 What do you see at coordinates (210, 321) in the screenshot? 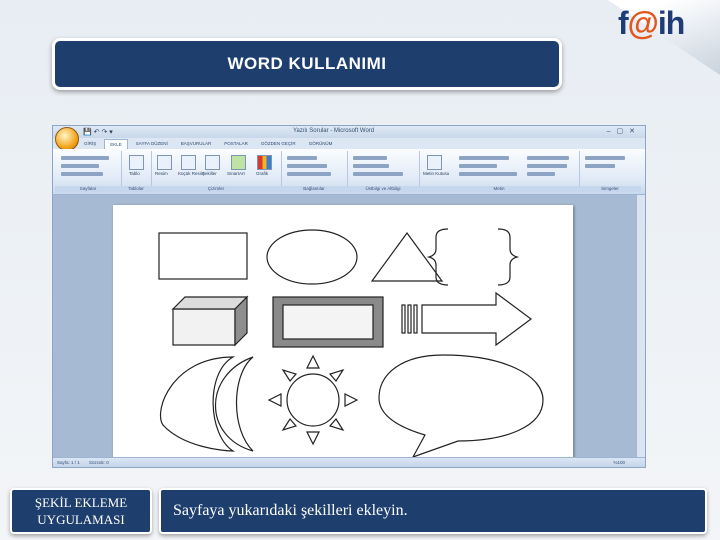
I see `cube-shape` at bounding box center [210, 321].